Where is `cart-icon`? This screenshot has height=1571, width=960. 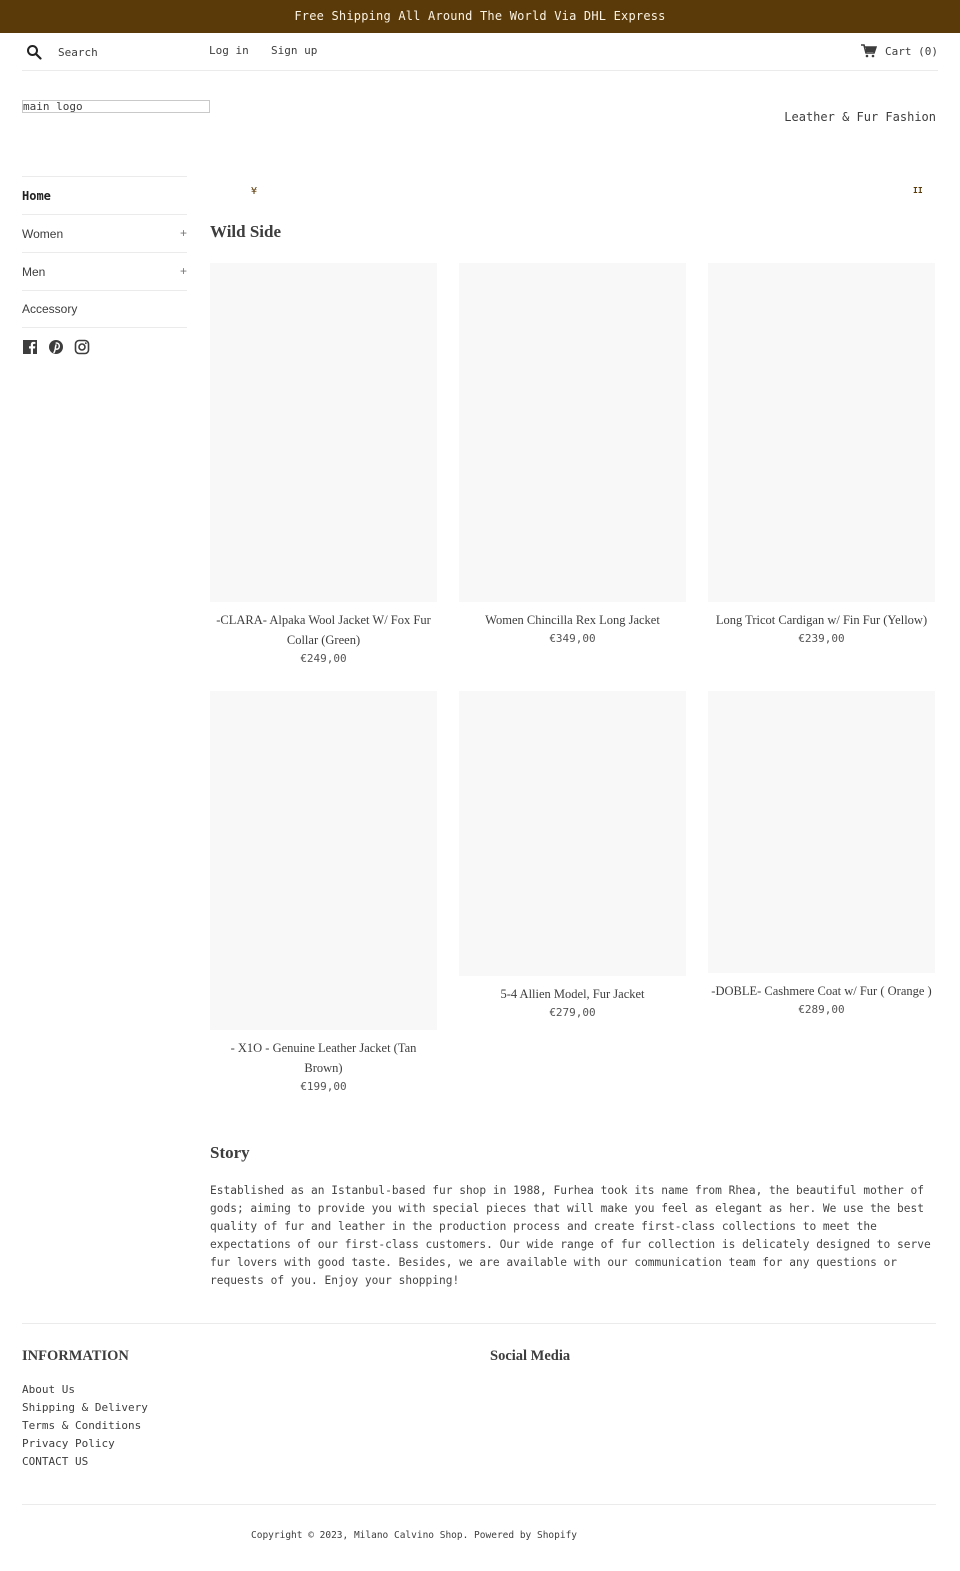
cart-icon is located at coordinates (869, 51).